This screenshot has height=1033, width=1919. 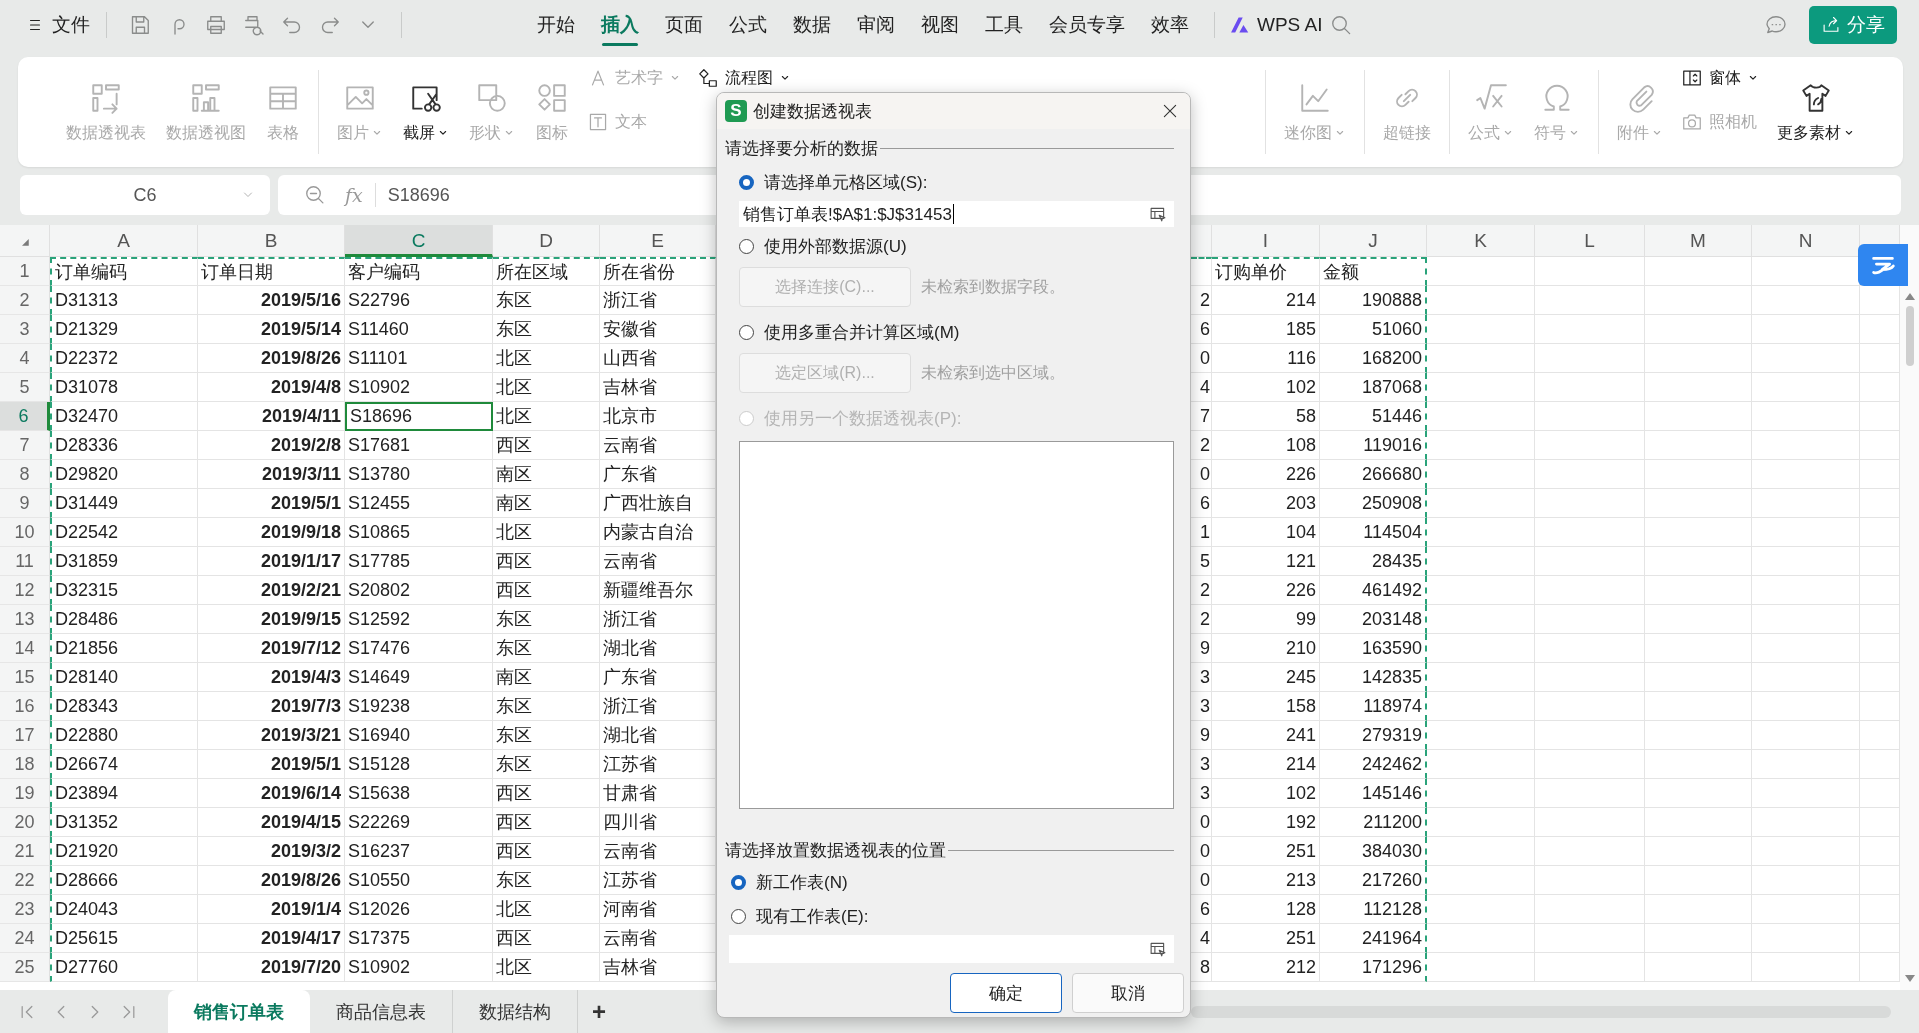 I want to click on table-cell: D32315, so click(x=124, y=590).